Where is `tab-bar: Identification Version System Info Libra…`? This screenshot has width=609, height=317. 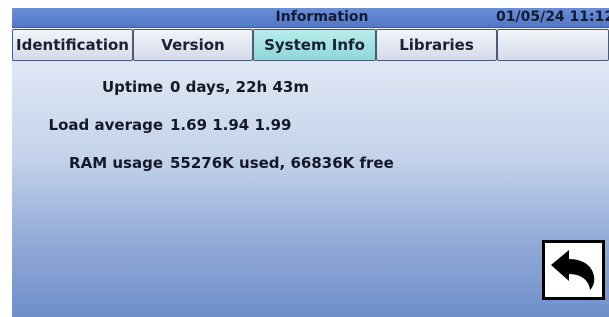
tab-bar: Identification Version System Info Libra… is located at coordinates (310, 46).